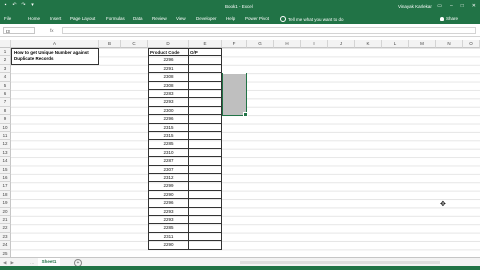 This screenshot has height=270, width=480. What do you see at coordinates (5, 161) in the screenshot?
I see `row-header: 14` at bounding box center [5, 161].